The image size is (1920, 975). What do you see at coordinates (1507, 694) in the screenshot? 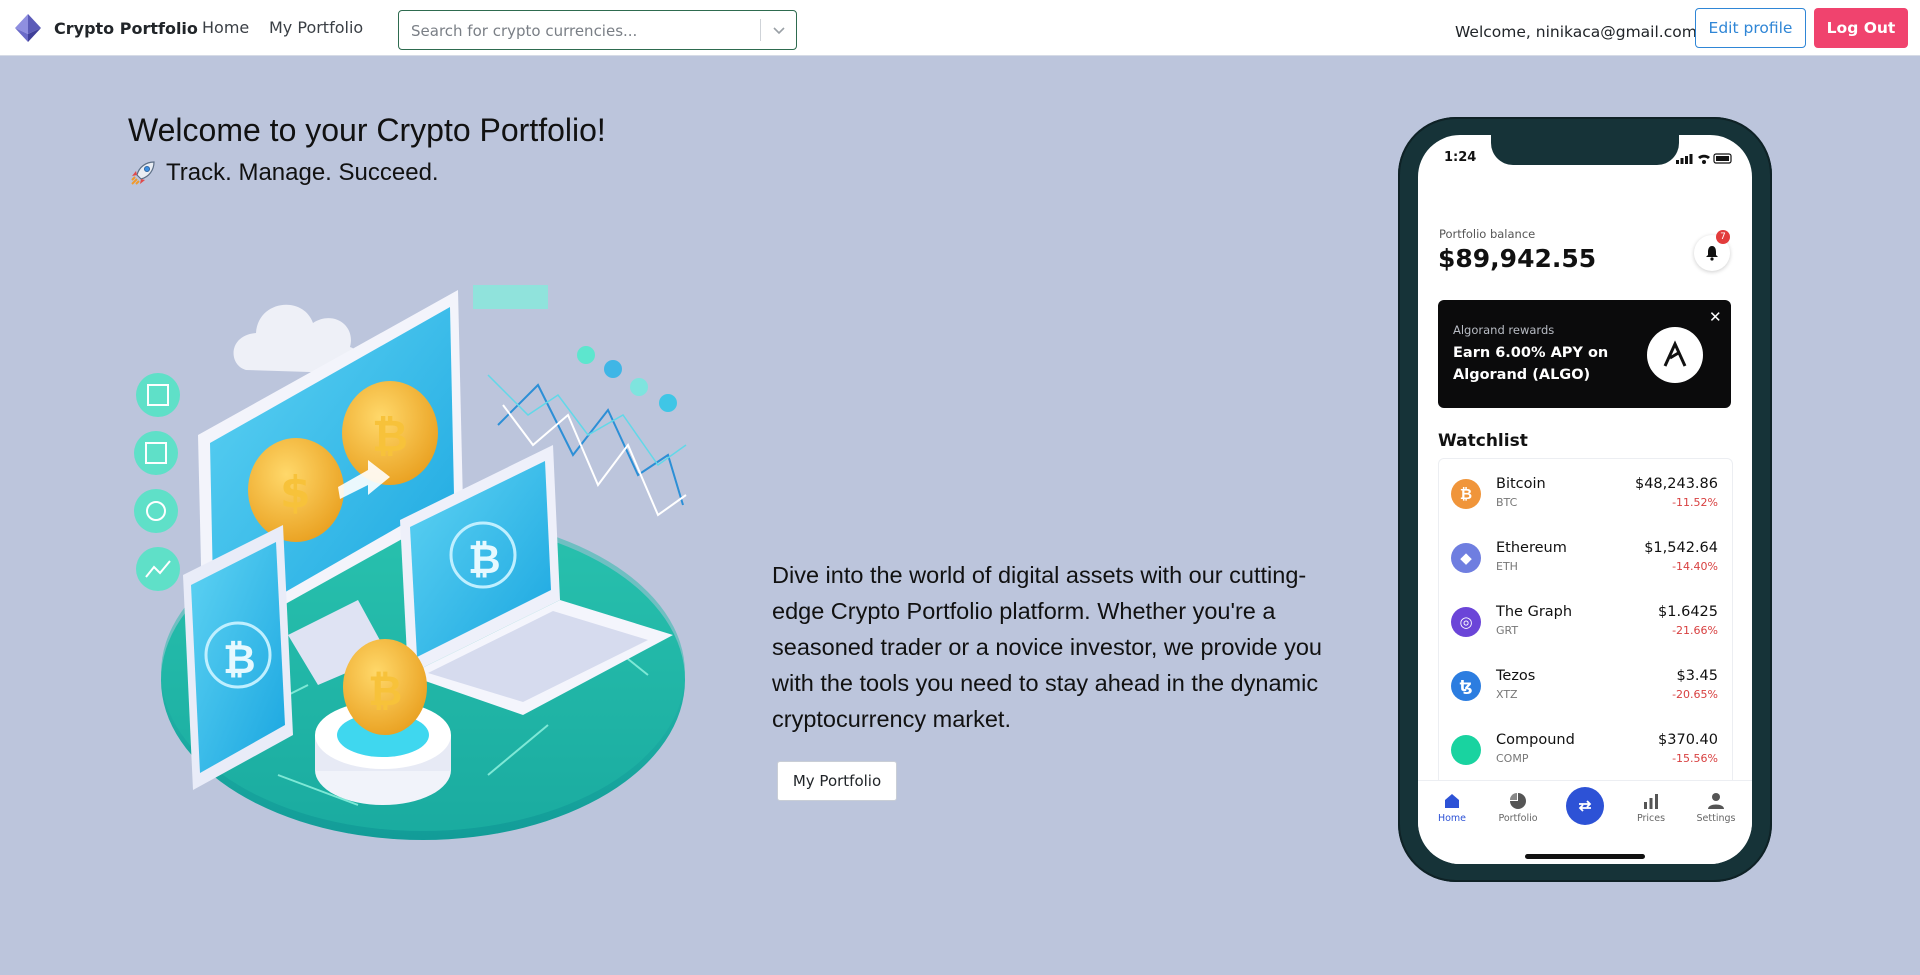
I see `coin-symbol: XTZ` at bounding box center [1507, 694].